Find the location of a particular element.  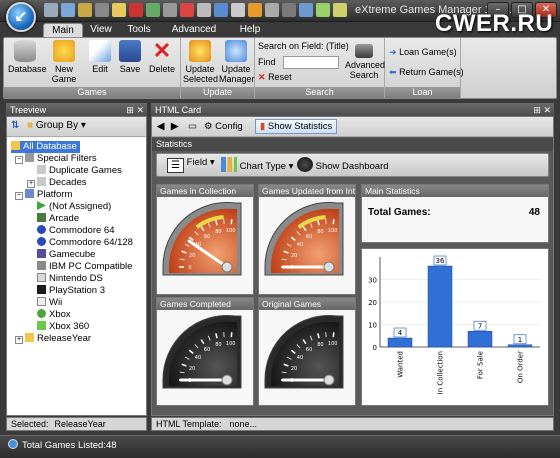

update-manager-button: Update Manager is located at coordinates (237, 62).